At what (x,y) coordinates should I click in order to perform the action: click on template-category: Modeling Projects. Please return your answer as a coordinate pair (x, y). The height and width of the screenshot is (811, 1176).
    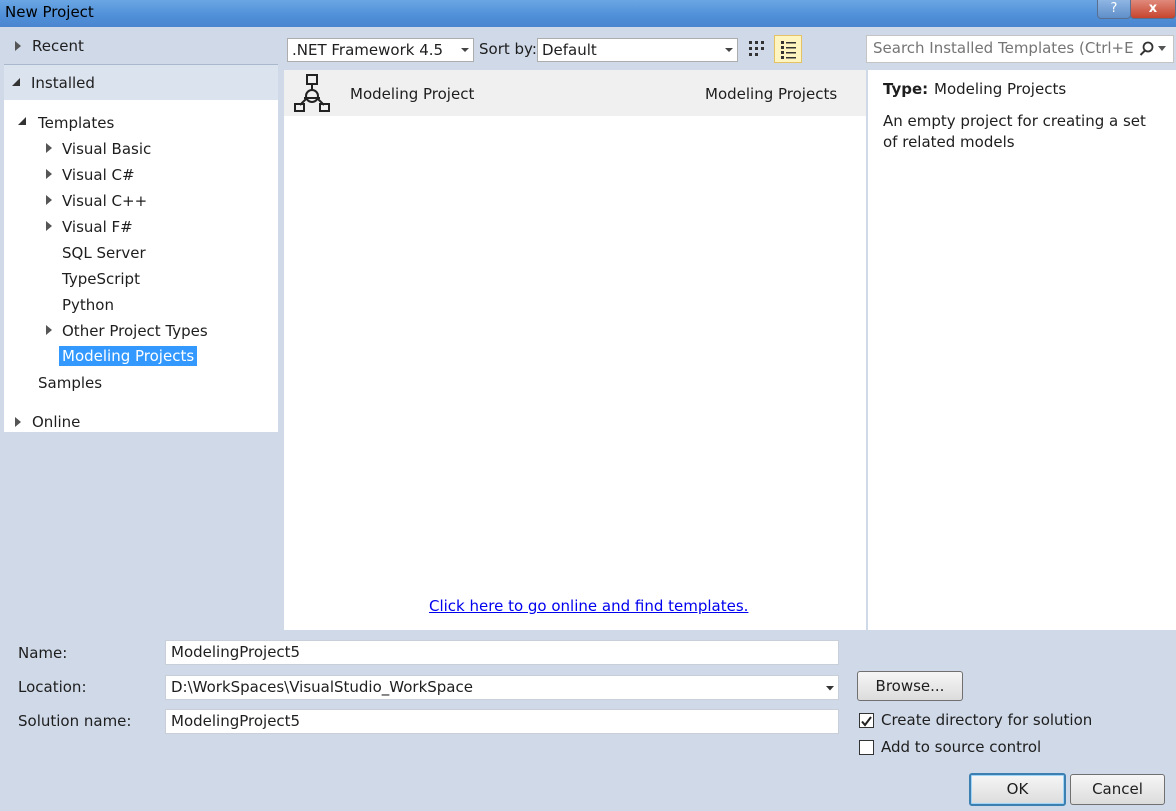
    Looking at the image, I should click on (771, 94).